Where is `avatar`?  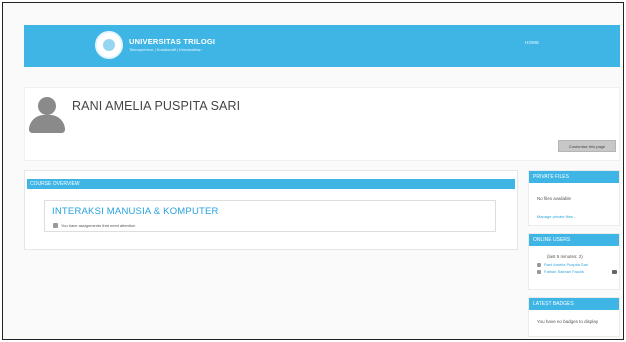 avatar is located at coordinates (47, 115).